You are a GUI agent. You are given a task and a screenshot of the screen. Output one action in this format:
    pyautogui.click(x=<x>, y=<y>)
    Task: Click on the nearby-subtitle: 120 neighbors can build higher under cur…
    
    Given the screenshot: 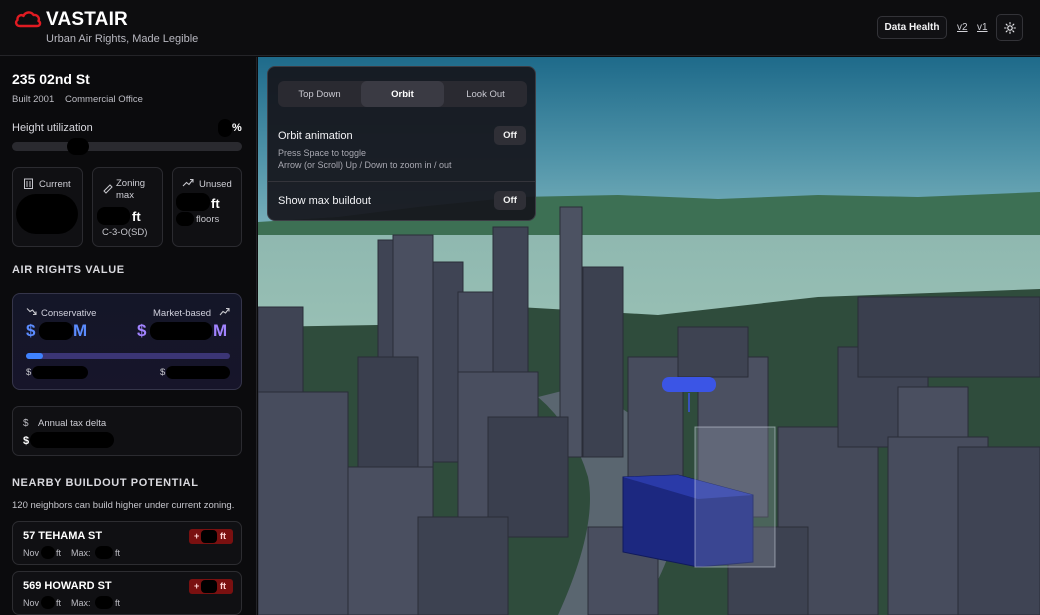 What is the action you would take?
    pyautogui.click(x=123, y=505)
    